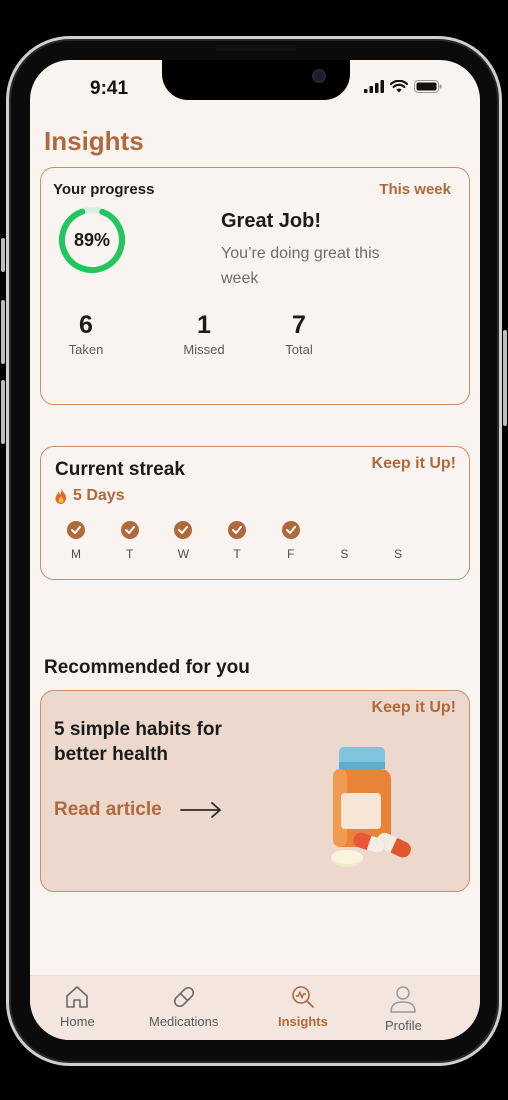 Image resolution: width=508 pixels, height=1100 pixels. What do you see at coordinates (413, 707) in the screenshot?
I see `article-badge: Keep it Up!` at bounding box center [413, 707].